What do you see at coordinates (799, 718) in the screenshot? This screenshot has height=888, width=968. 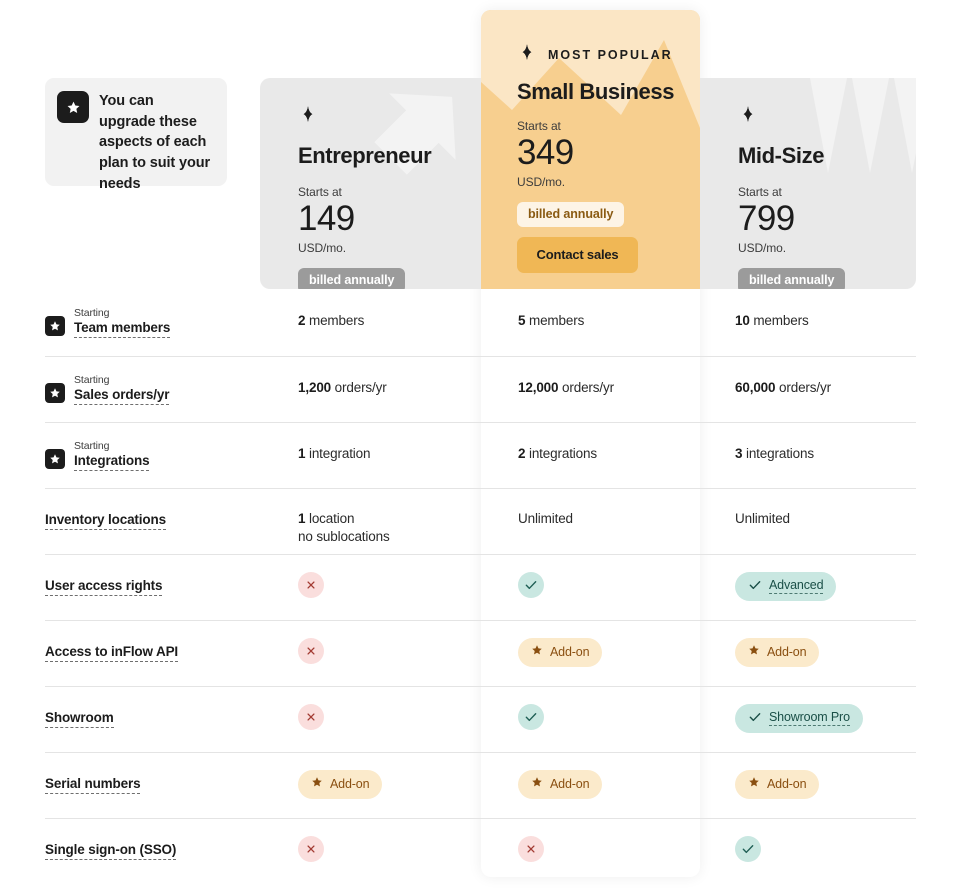 I see `tier-badge: Showroom Pro` at bounding box center [799, 718].